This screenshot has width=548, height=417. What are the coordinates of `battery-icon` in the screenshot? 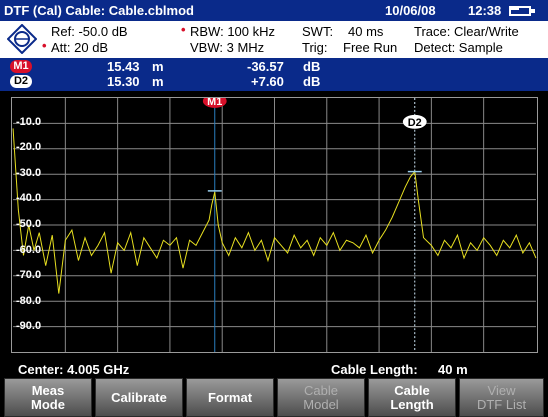 It's located at (522, 11).